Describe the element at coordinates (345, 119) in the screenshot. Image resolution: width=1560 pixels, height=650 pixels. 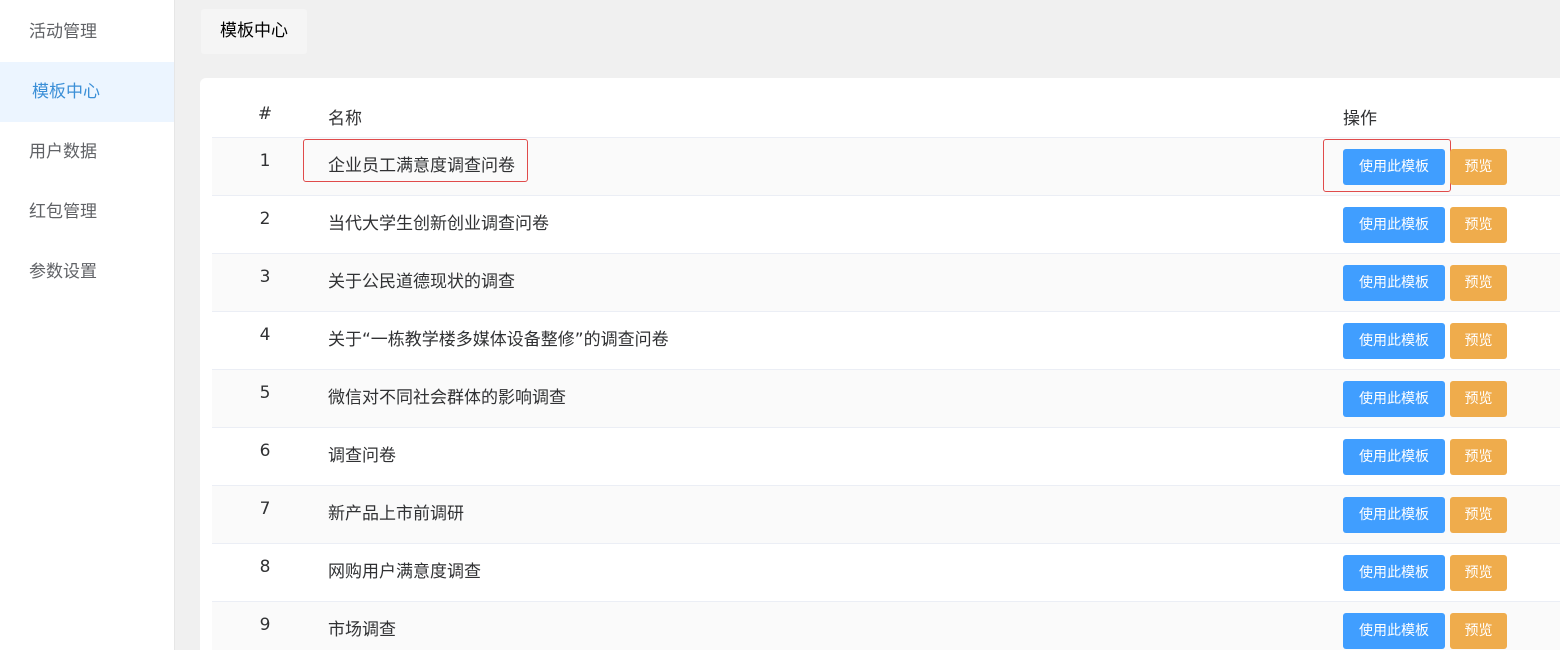
I see `column-header-name: 名称` at that location.